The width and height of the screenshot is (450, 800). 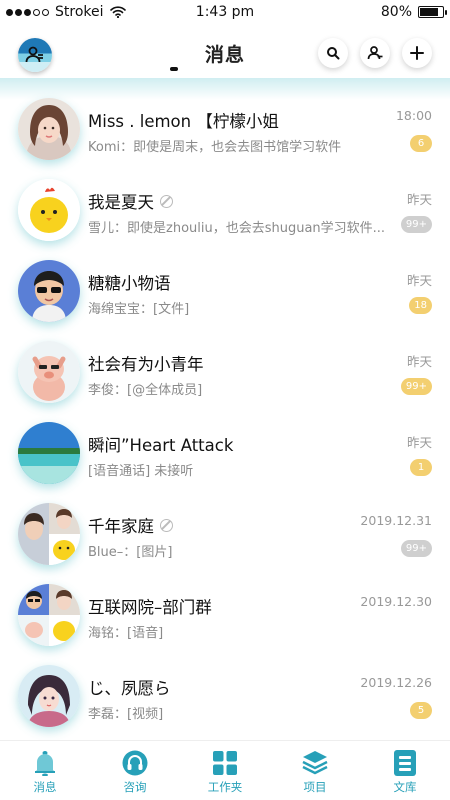 What do you see at coordinates (225, 372) in the screenshot?
I see `conversation-item: 社会有为小青年 李俊：[@全体成员] 昨天 99+` at bounding box center [225, 372].